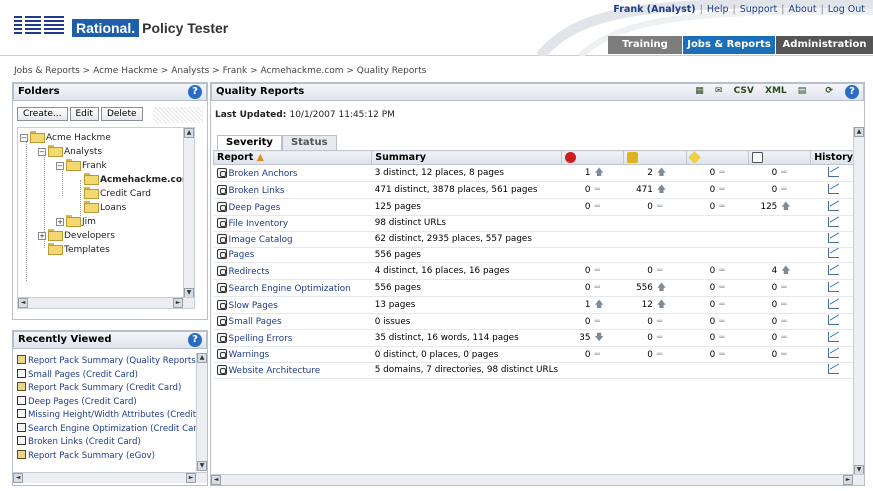 This screenshot has height=491, width=873. I want to click on col-info, so click(779, 157).